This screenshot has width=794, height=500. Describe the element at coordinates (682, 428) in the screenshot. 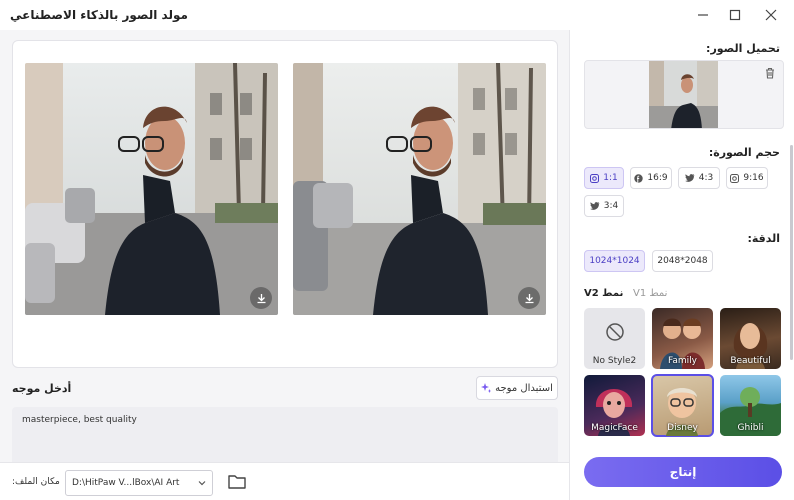

I see `style-label: Disney` at that location.